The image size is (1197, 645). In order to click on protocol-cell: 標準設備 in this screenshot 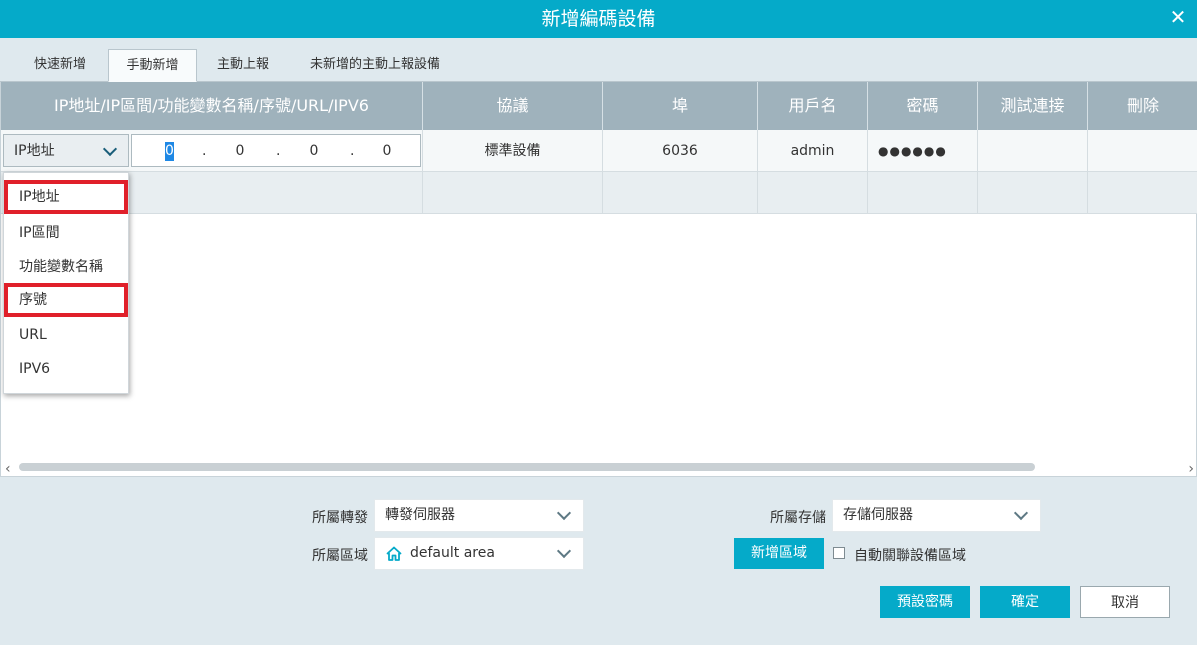, I will do `click(513, 151)`.